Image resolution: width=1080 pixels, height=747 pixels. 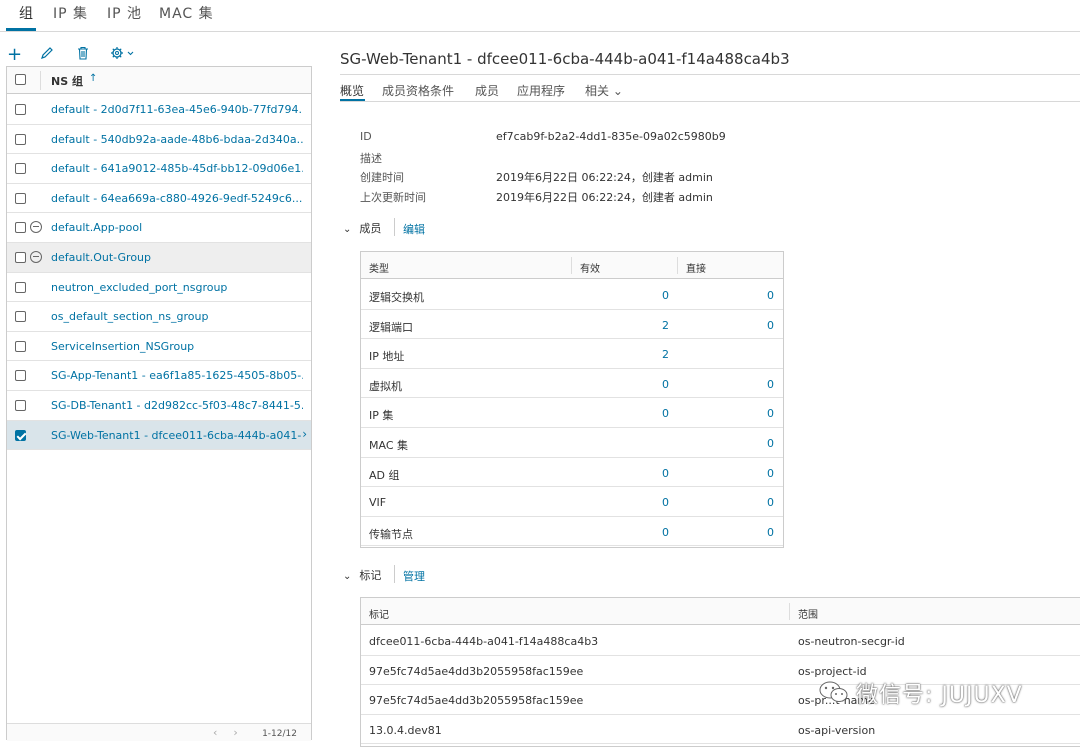 I want to click on tag-scope: os-project-id, so click(x=832, y=671).